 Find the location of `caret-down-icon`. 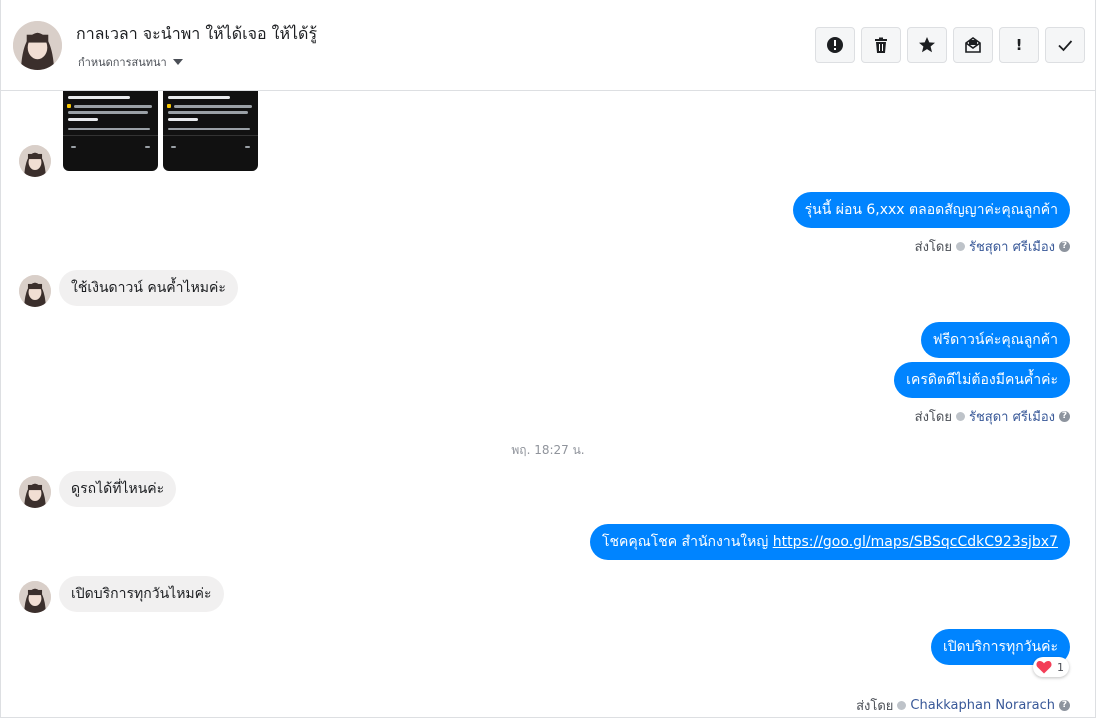

caret-down-icon is located at coordinates (177, 62).